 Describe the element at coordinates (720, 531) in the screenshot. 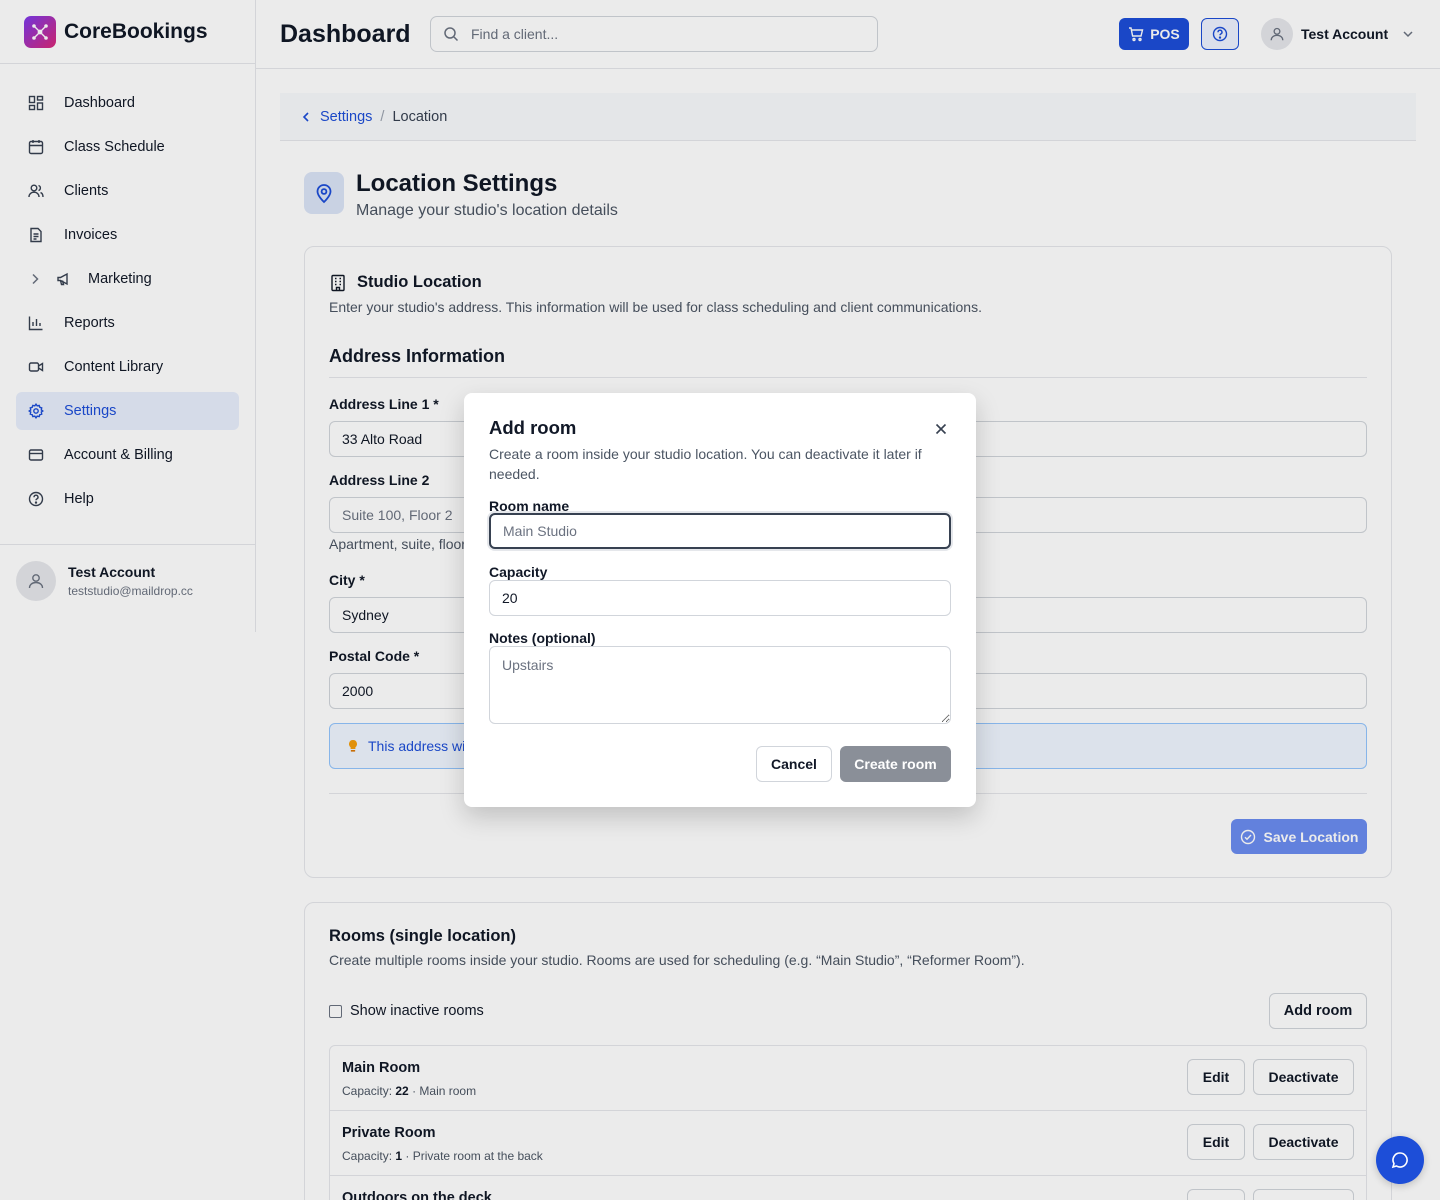

I see `room-name-input` at that location.